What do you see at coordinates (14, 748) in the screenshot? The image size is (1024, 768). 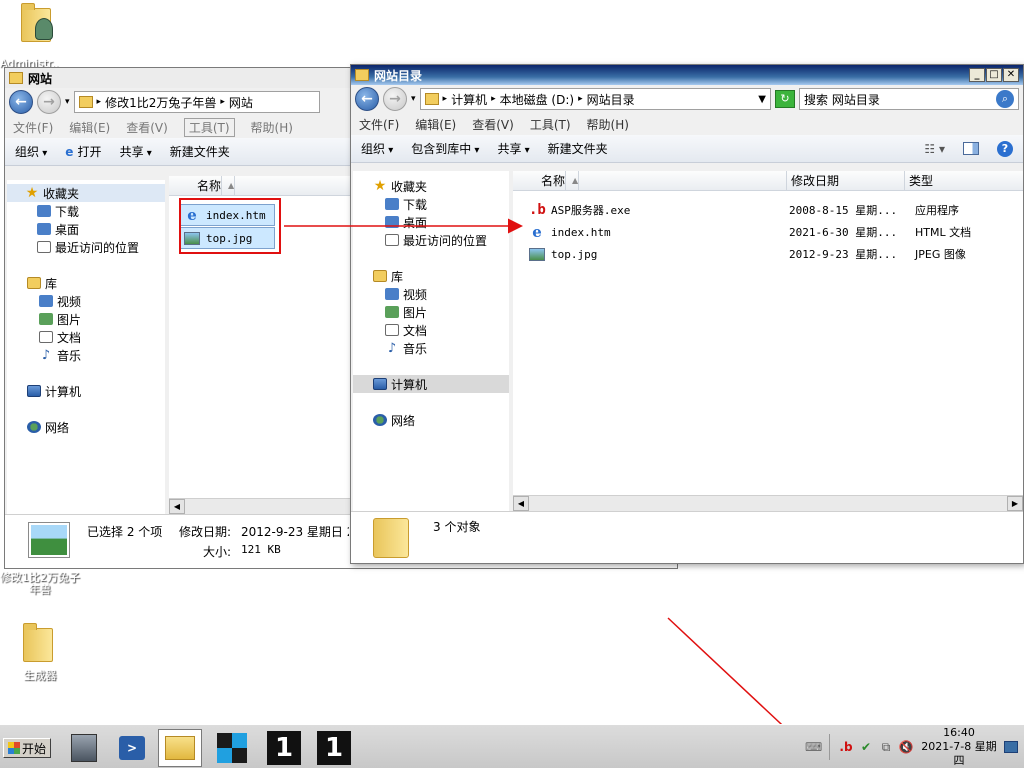 I see `windows-flag-icon` at bounding box center [14, 748].